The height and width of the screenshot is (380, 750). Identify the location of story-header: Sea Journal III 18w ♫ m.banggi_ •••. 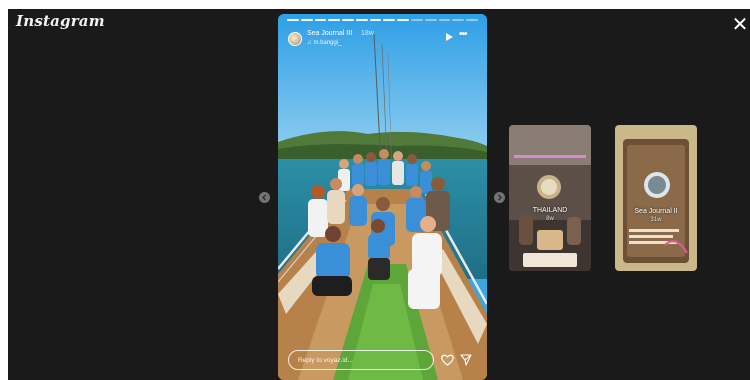
(382, 40).